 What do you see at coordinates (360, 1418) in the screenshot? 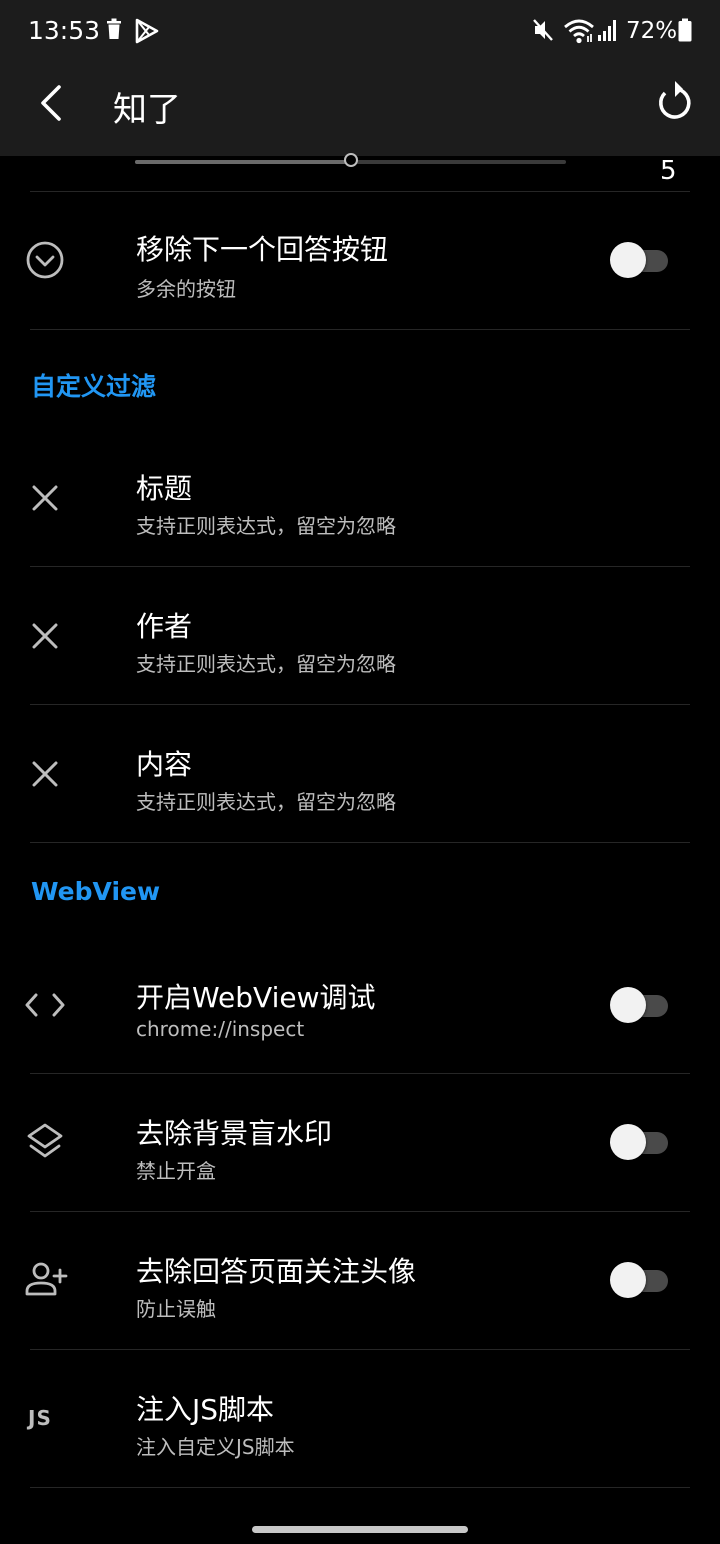
I see `inject-js-row: JS 注入JS脚本 注入自定义JS脚本` at bounding box center [360, 1418].